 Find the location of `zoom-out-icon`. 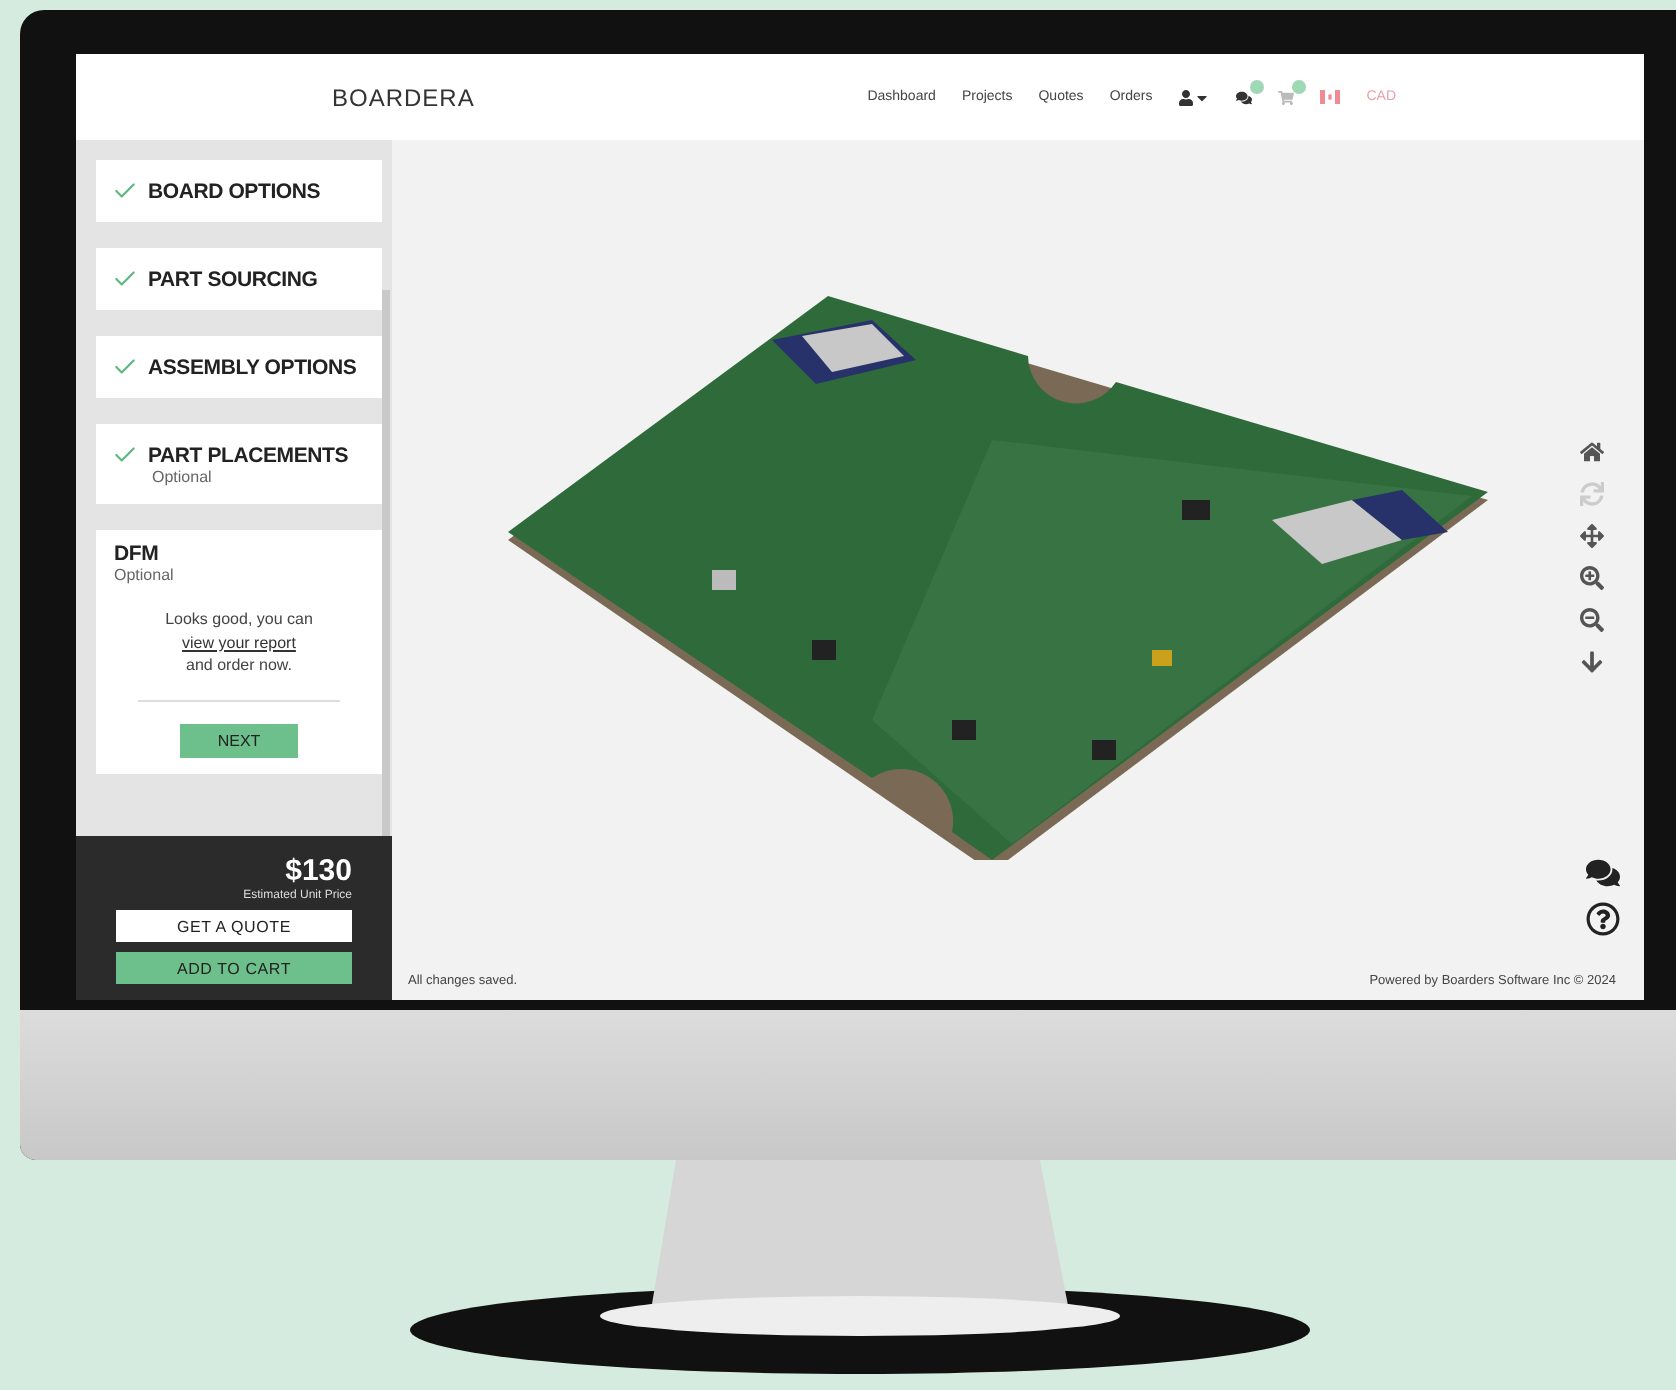

zoom-out-icon is located at coordinates (1592, 620).